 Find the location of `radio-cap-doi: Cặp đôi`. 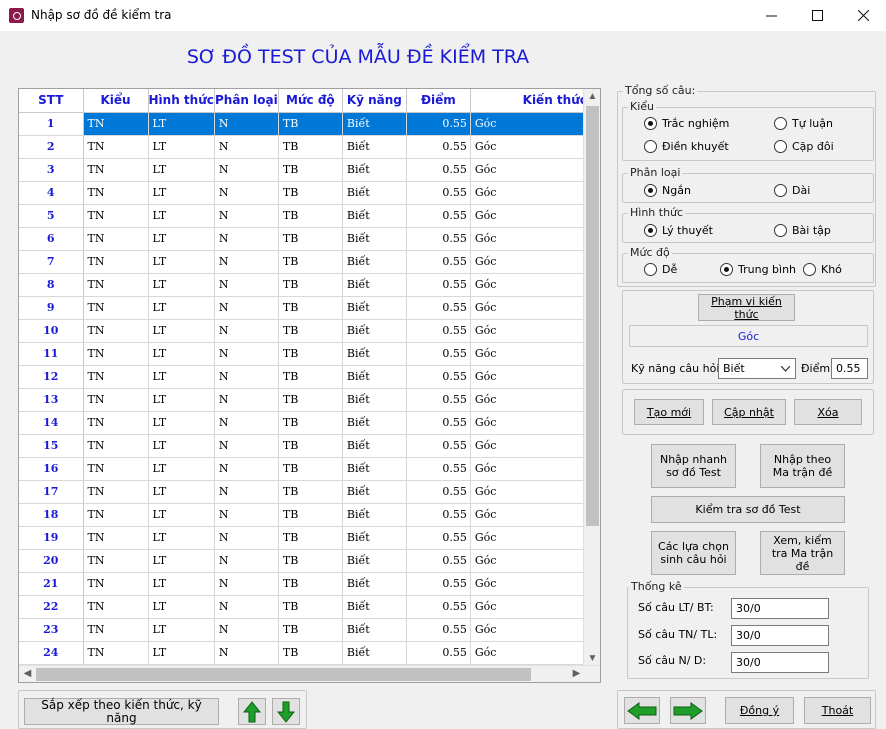

radio-cap-doi: Cặp đôi is located at coordinates (804, 146).